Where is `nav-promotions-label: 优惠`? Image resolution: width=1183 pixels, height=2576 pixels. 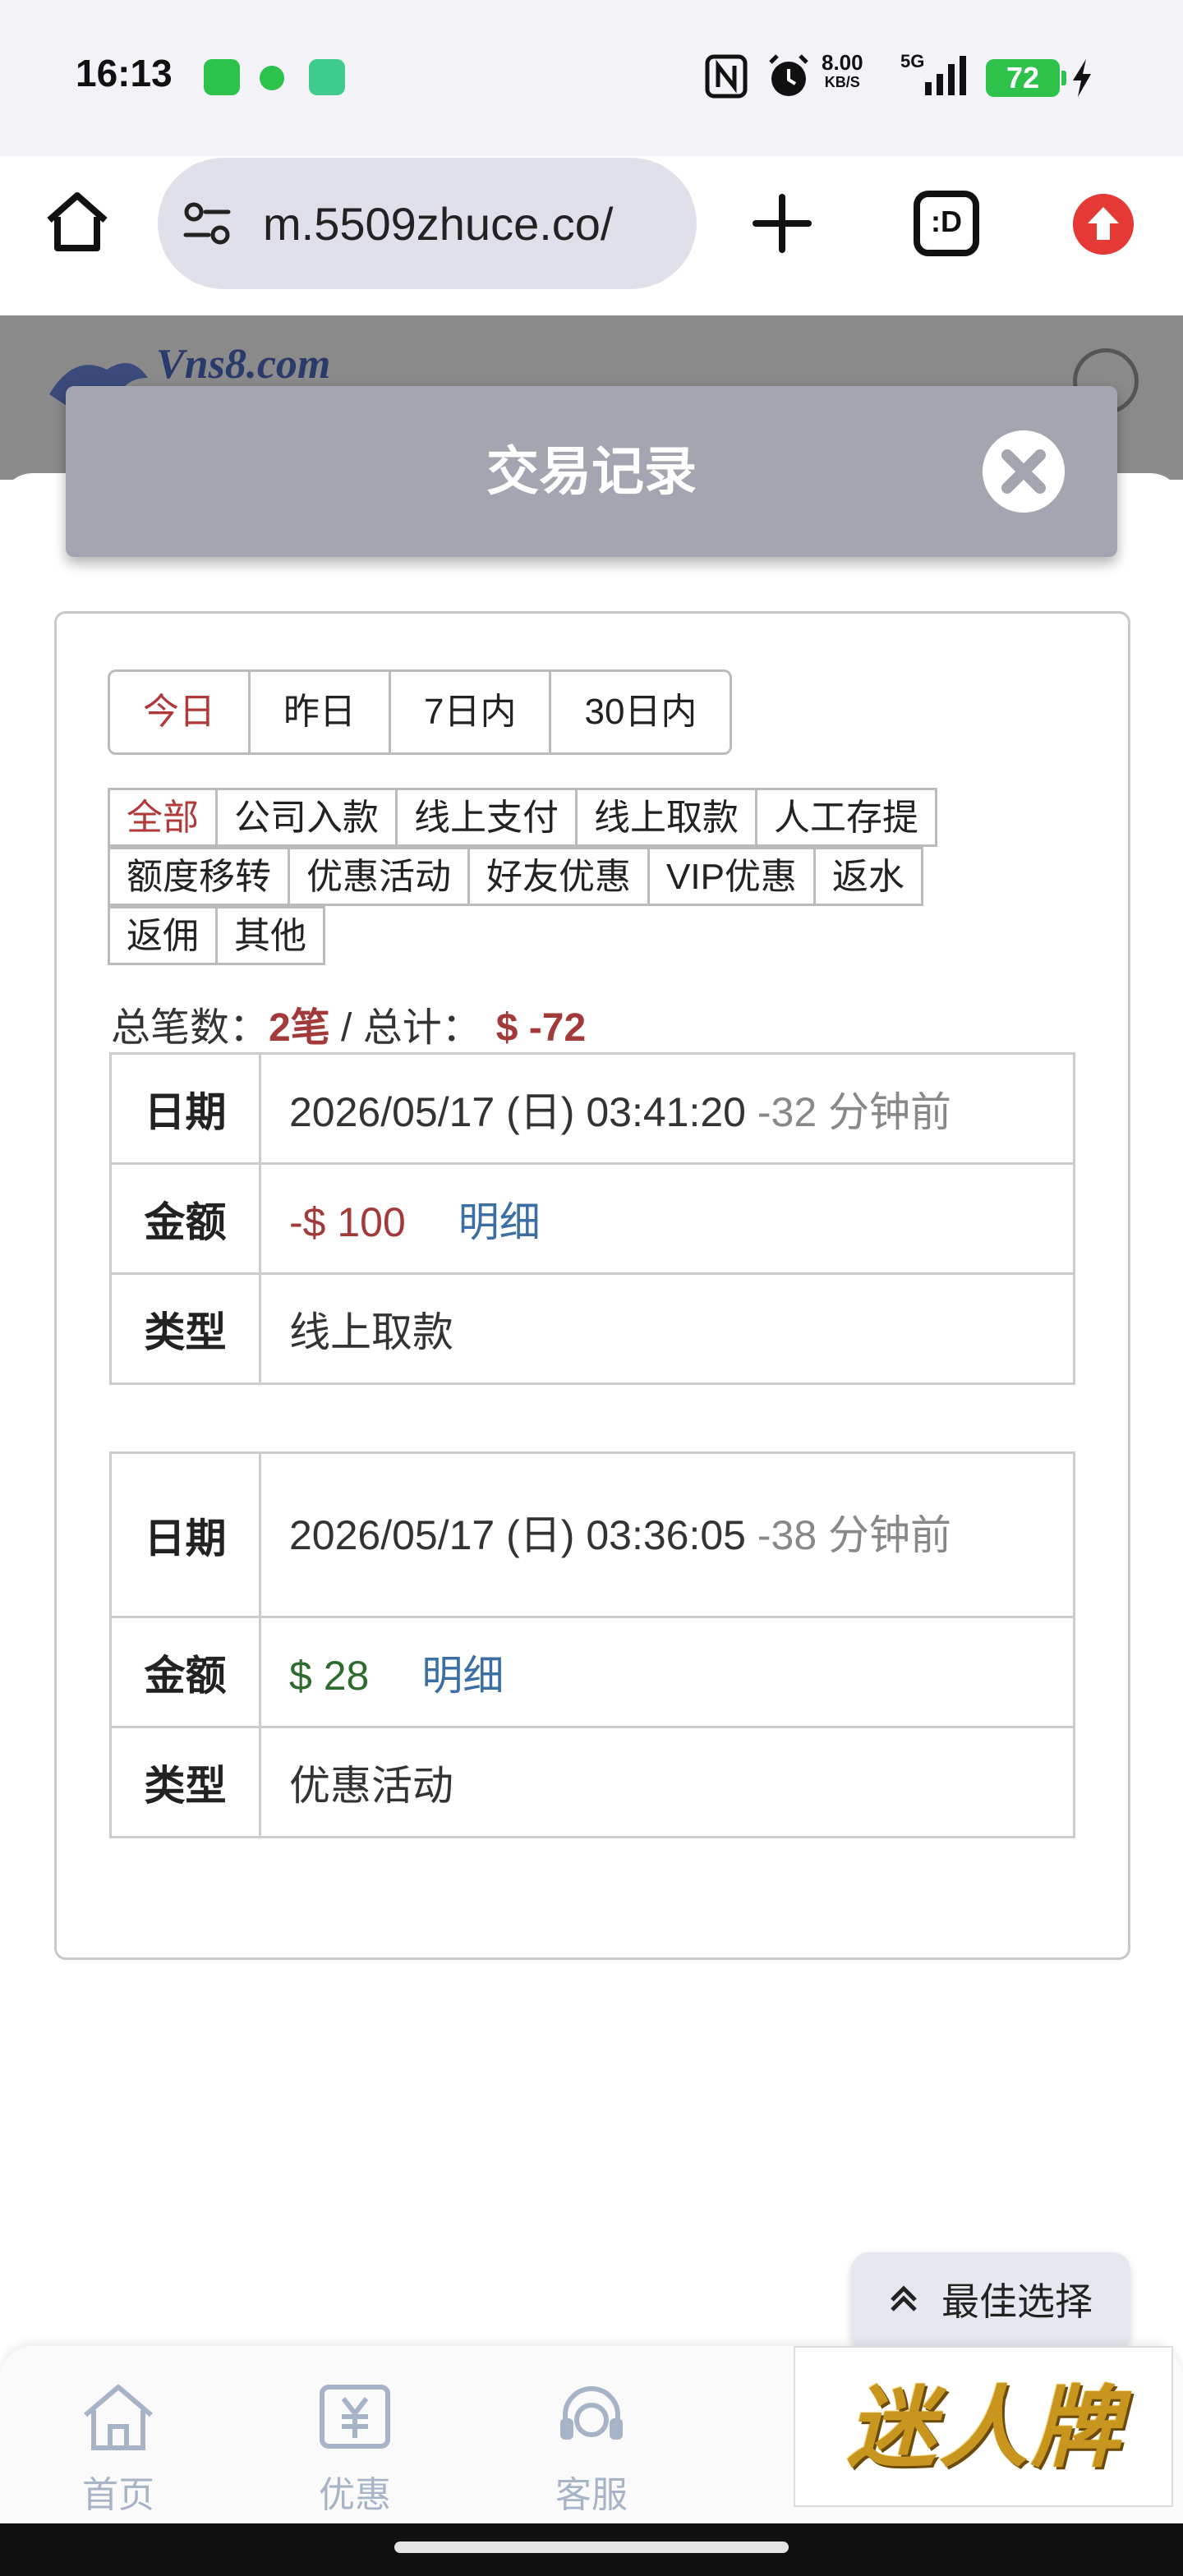 nav-promotions-label: 优惠 is located at coordinates (355, 2495).